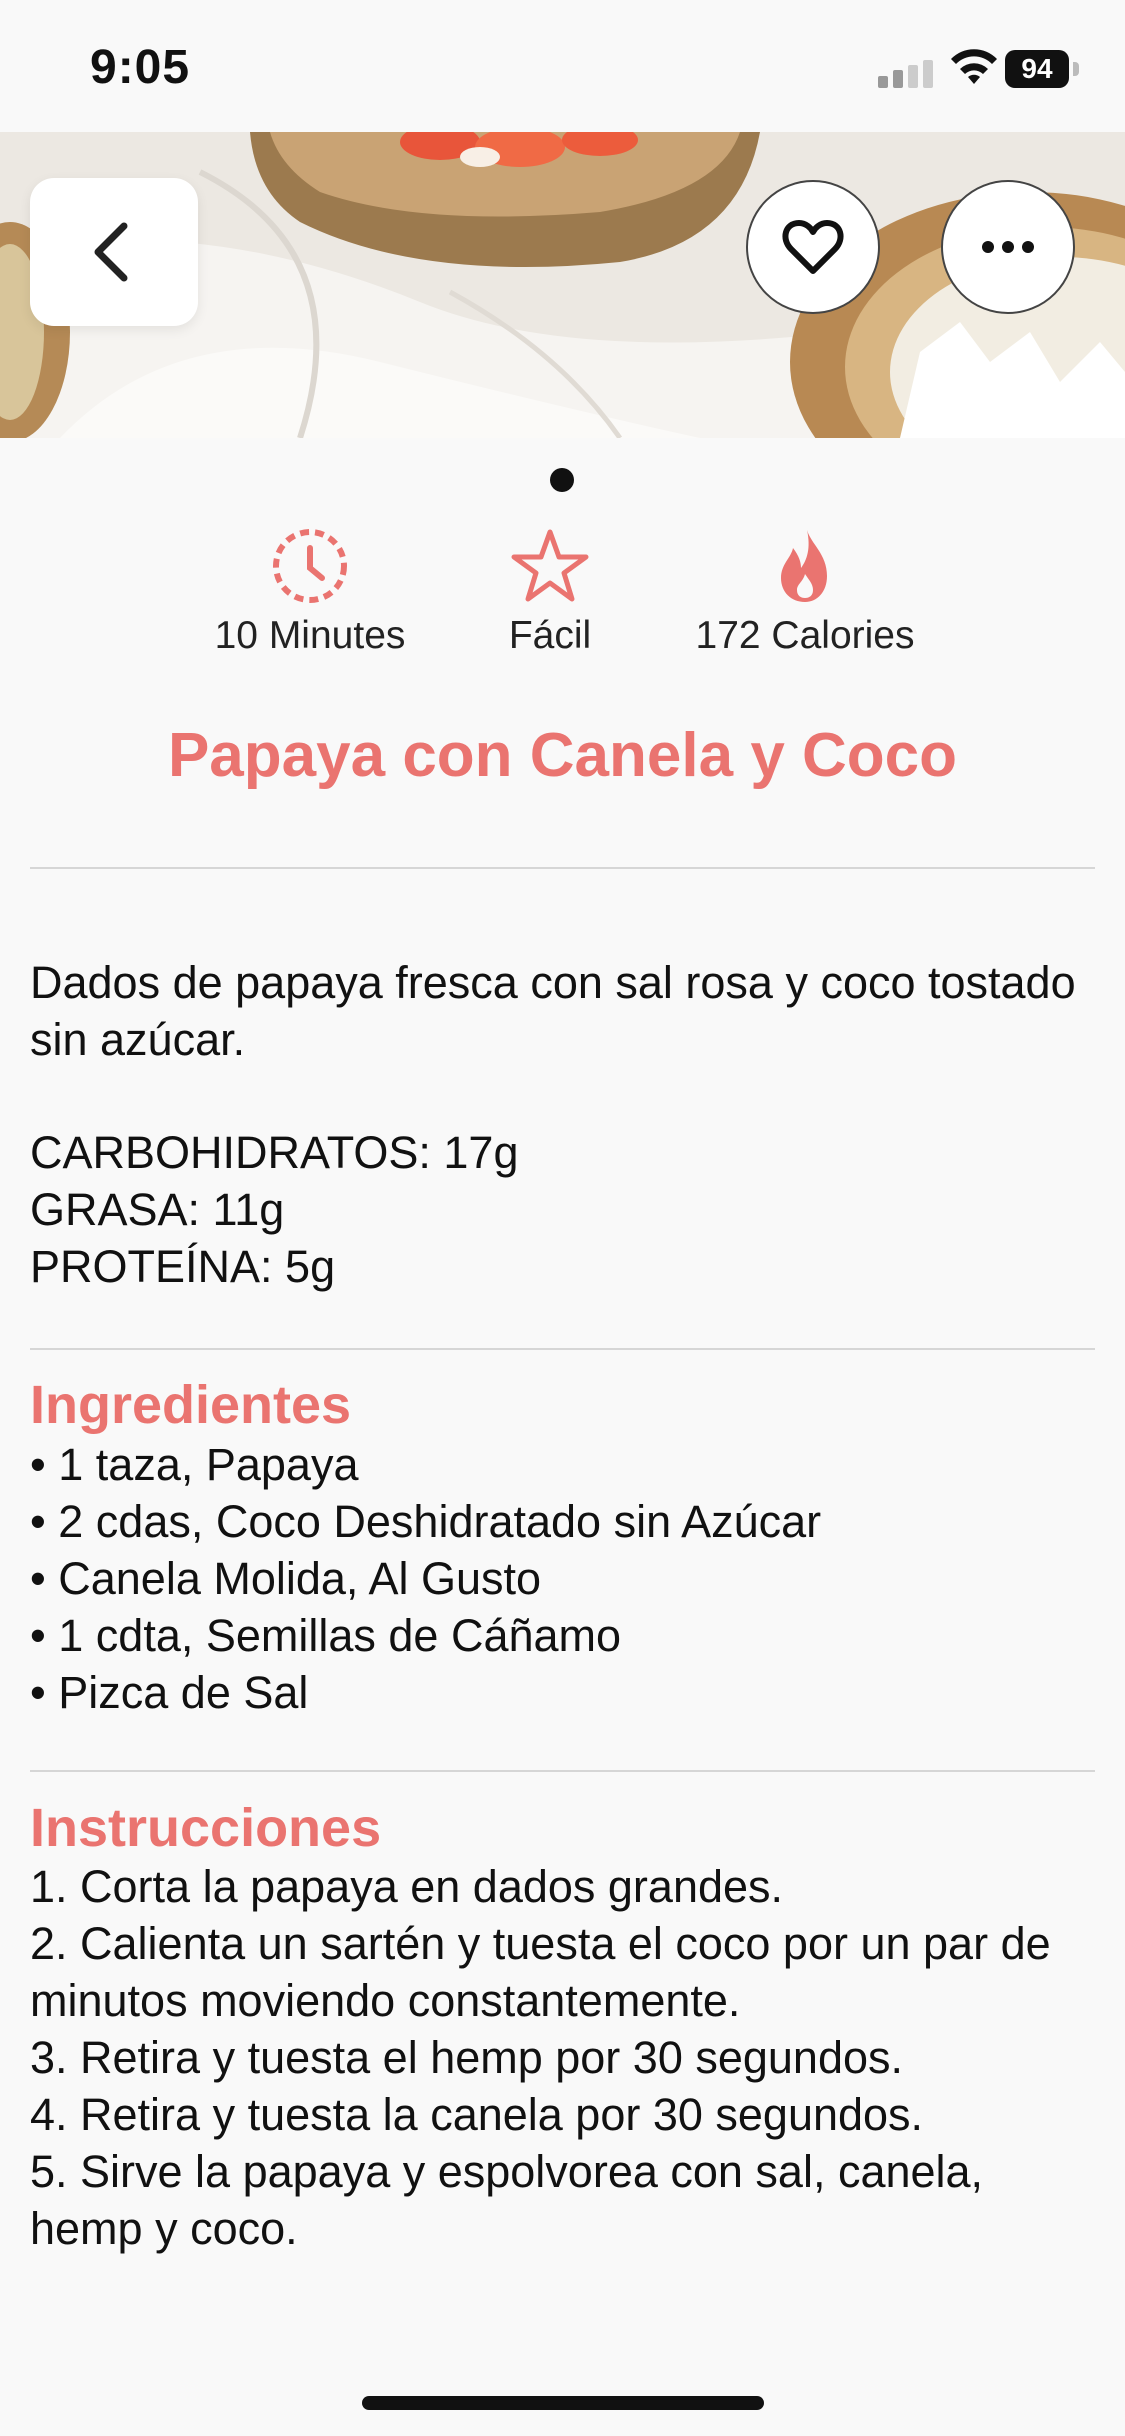 This screenshot has width=1125, height=2436. I want to click on difficulty-label: Fácil, so click(550, 635).